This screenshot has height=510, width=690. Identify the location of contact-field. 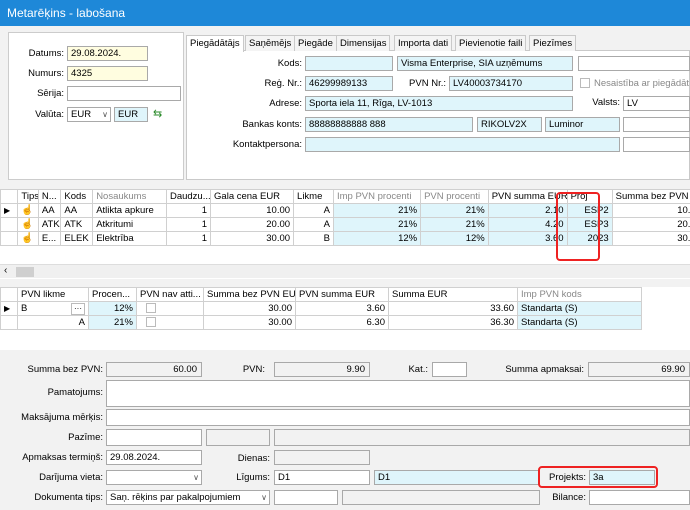
(462, 144).